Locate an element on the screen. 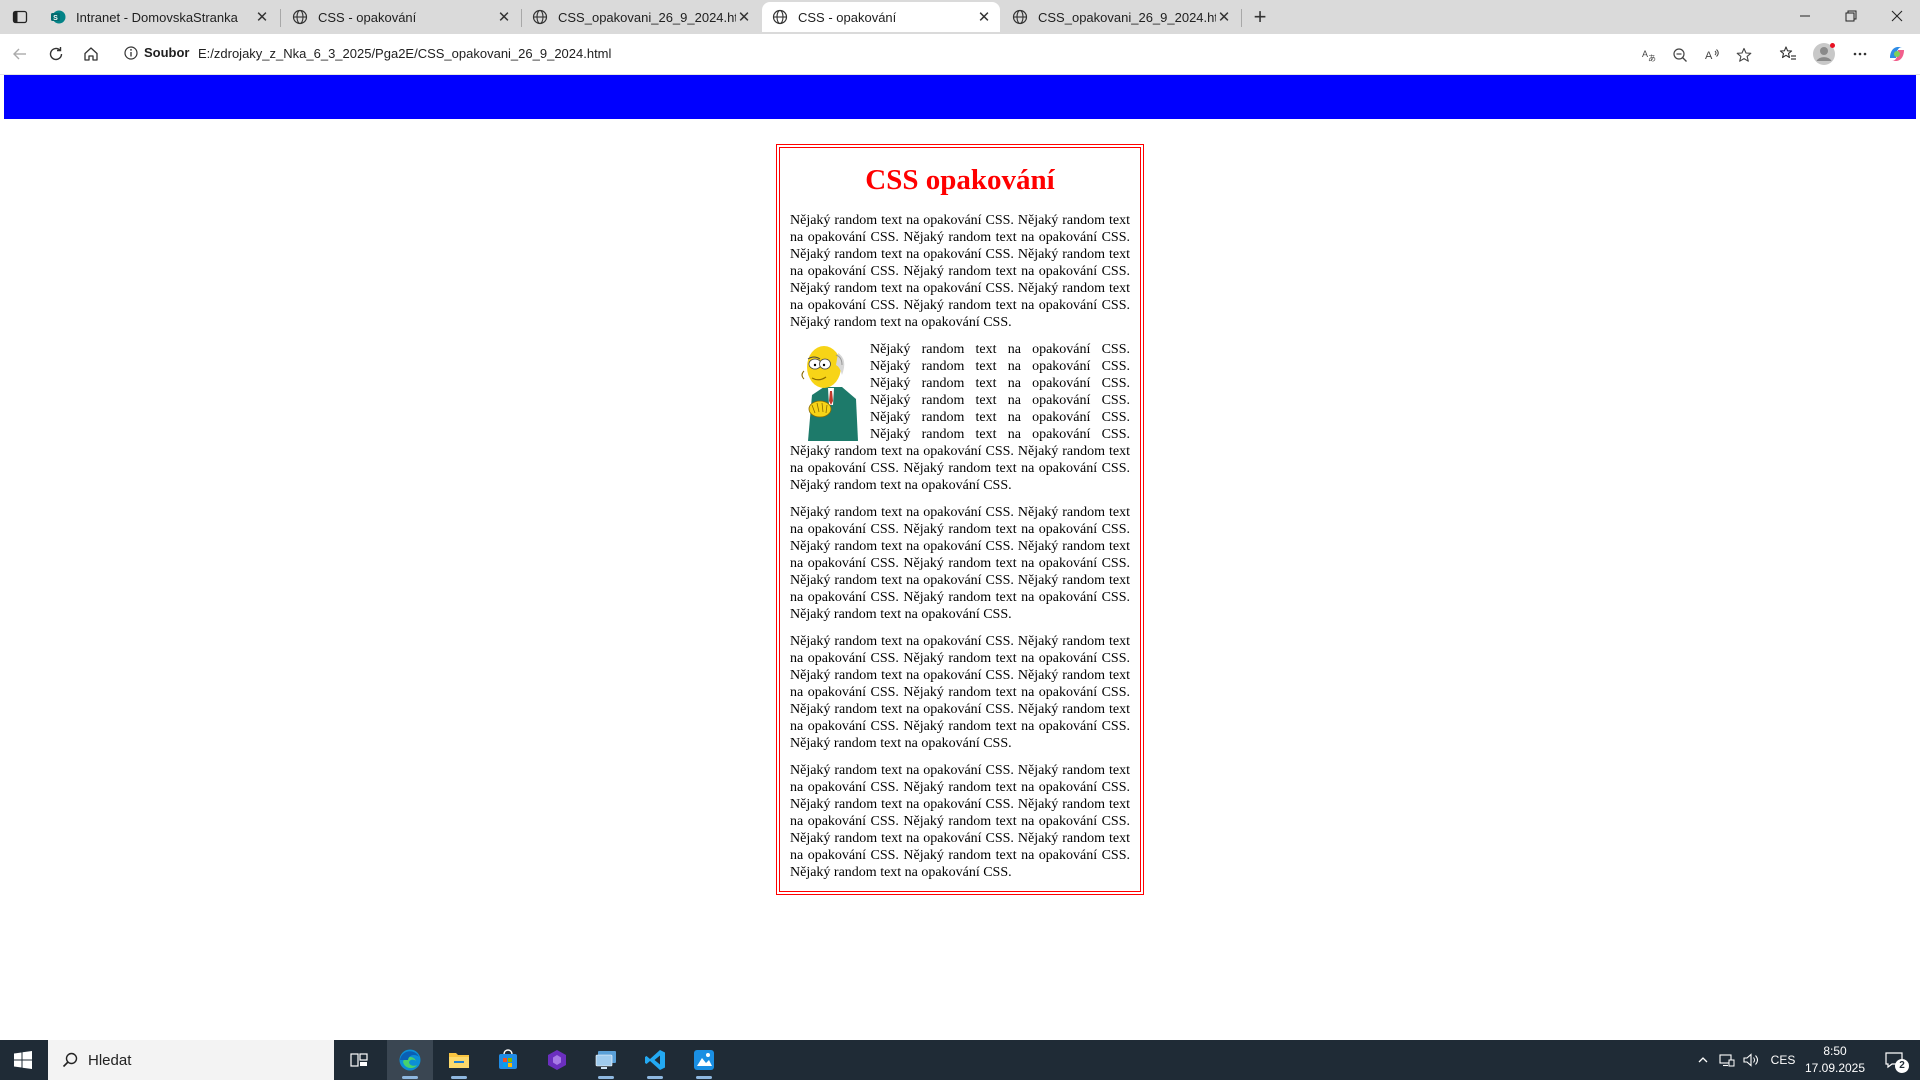 This screenshot has height=1080, width=1920. edge-icon is located at coordinates (410, 1060).